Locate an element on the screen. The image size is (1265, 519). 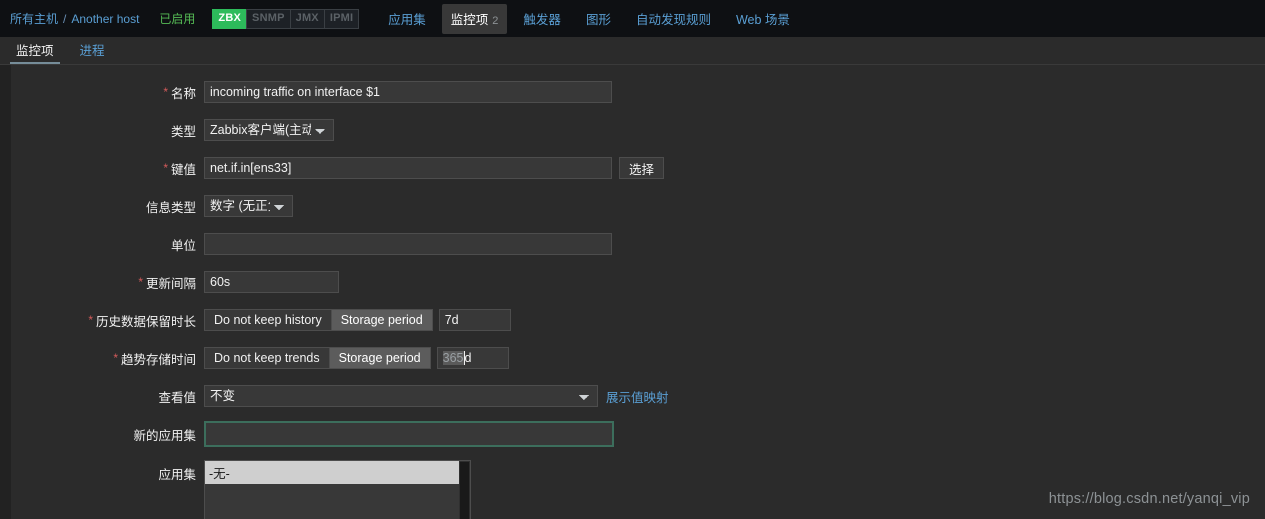
value-mapping-link: 展示值映射 is located at coordinates (637, 396).